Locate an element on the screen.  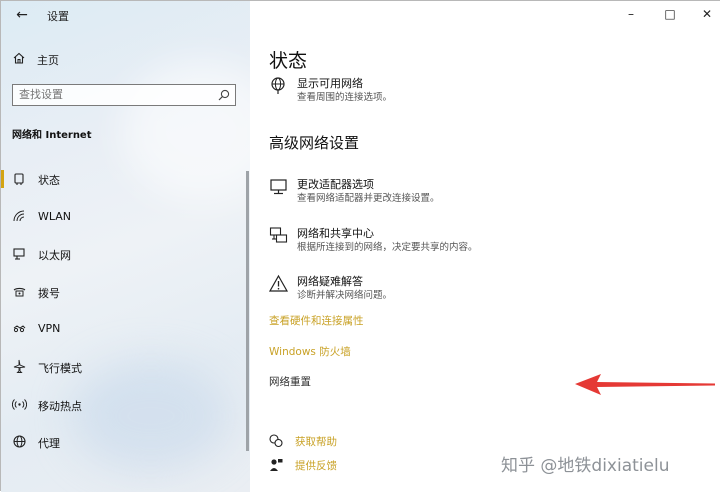
search-box is located at coordinates (124, 95).